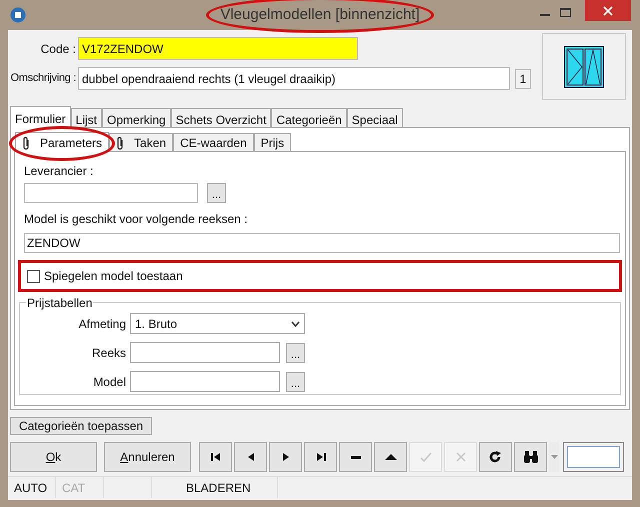 Image resolution: width=640 pixels, height=507 pixels. Describe the element at coordinates (31, 488) in the screenshot. I see `status-text: AUTO` at that location.